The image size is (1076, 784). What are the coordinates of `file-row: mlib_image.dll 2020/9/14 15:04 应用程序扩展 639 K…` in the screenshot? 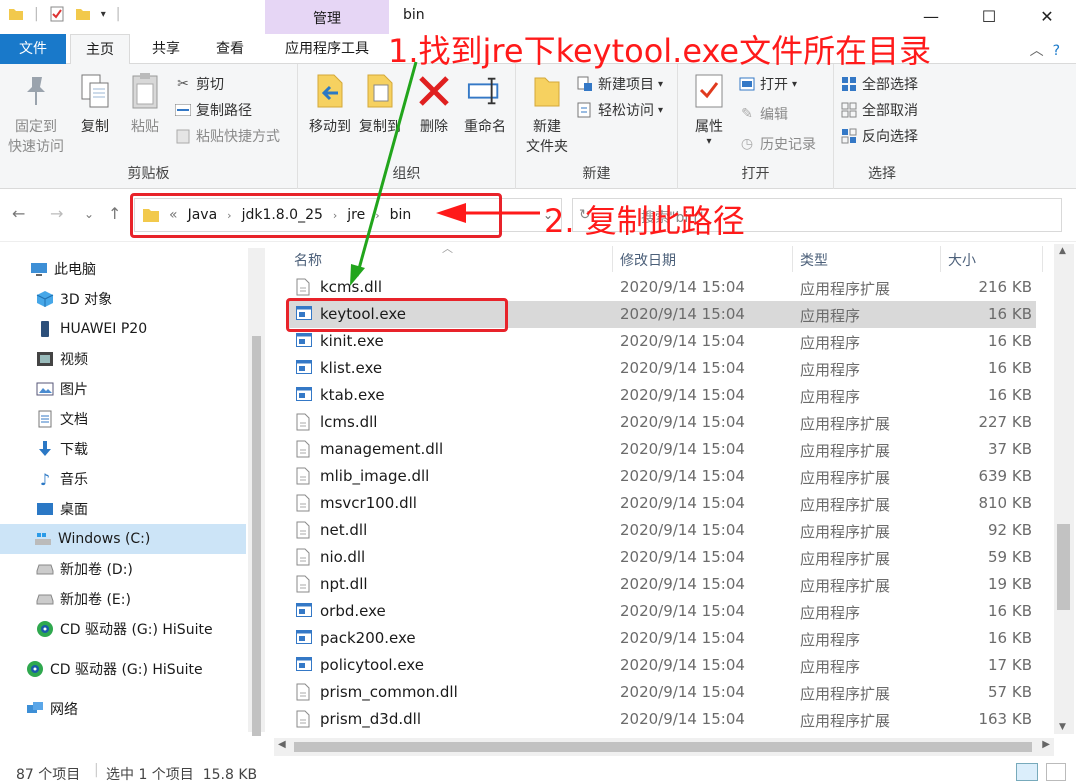 It's located at (661, 476).